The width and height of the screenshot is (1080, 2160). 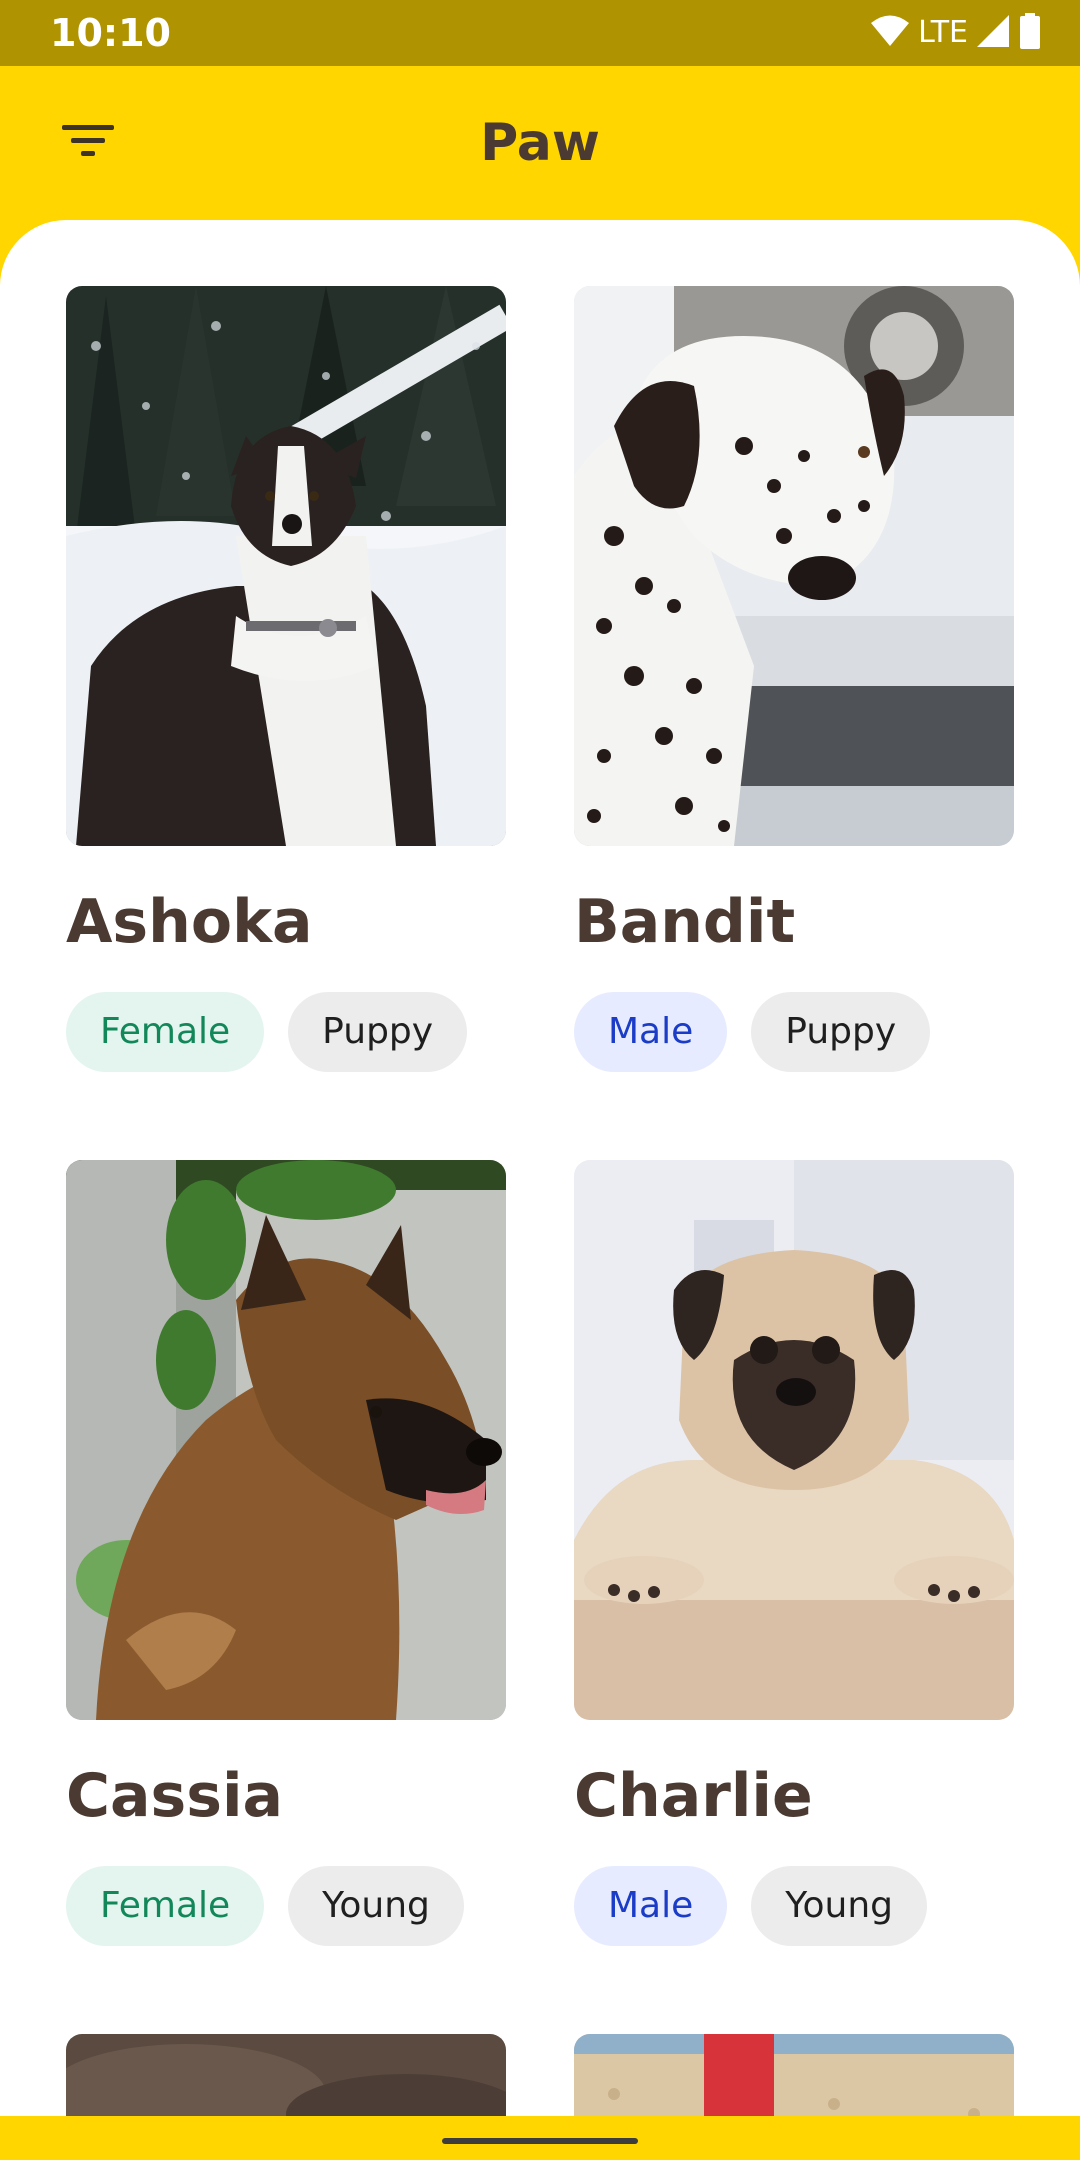 What do you see at coordinates (1030, 33) in the screenshot?
I see `battery-icon` at bounding box center [1030, 33].